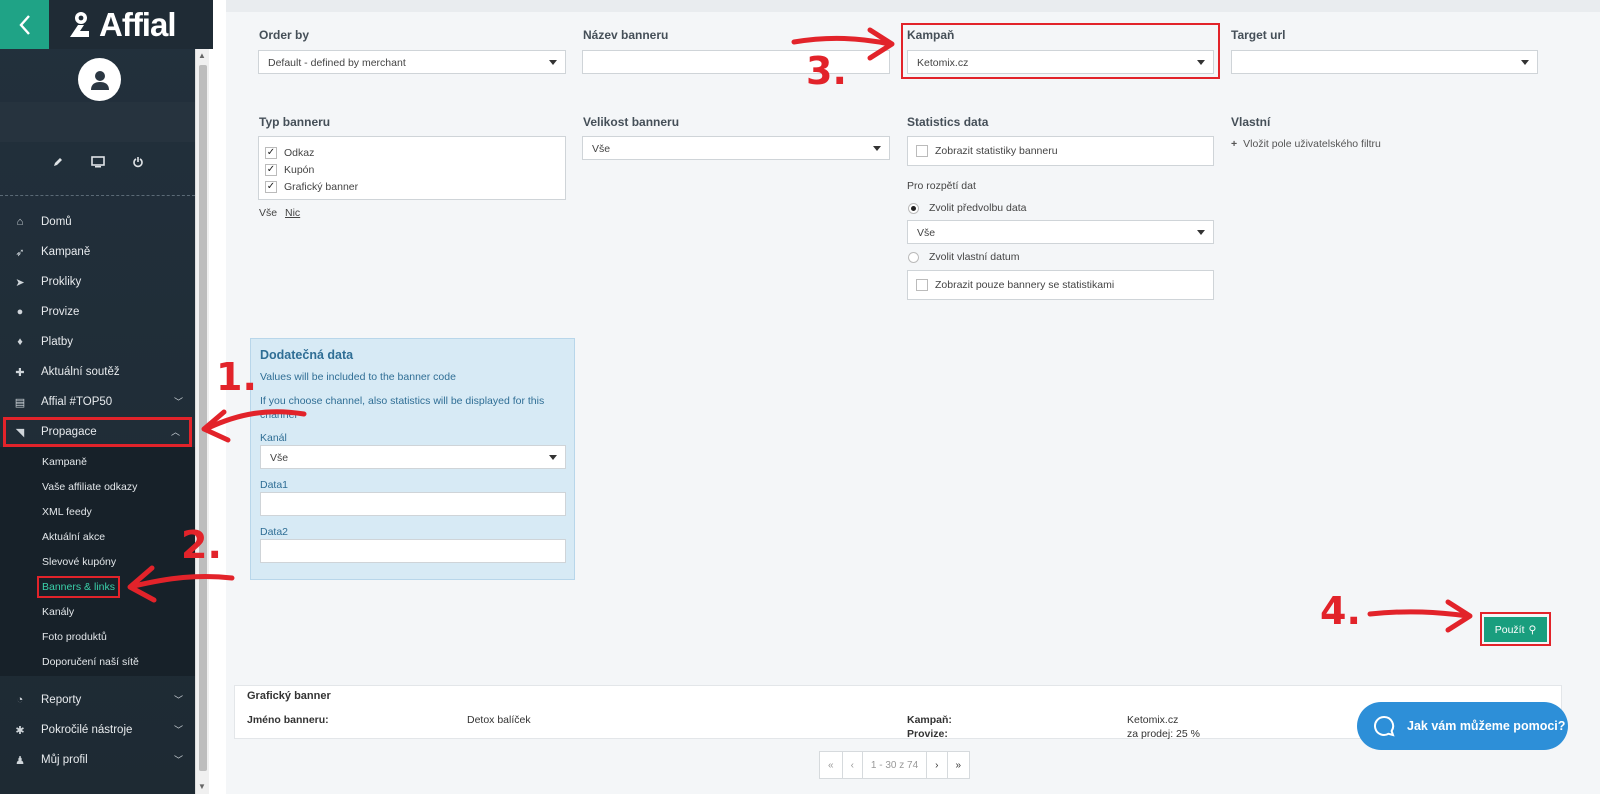 This screenshot has width=1600, height=794. Describe the element at coordinates (1306, 144) in the screenshot. I see `add-custom-filter-link: + Vložit pole uživatelského filtru` at that location.